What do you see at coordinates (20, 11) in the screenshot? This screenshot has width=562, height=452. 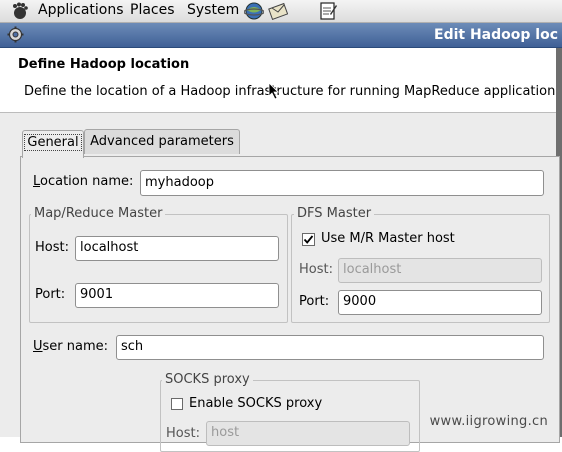 I see `foot-logo-icon` at bounding box center [20, 11].